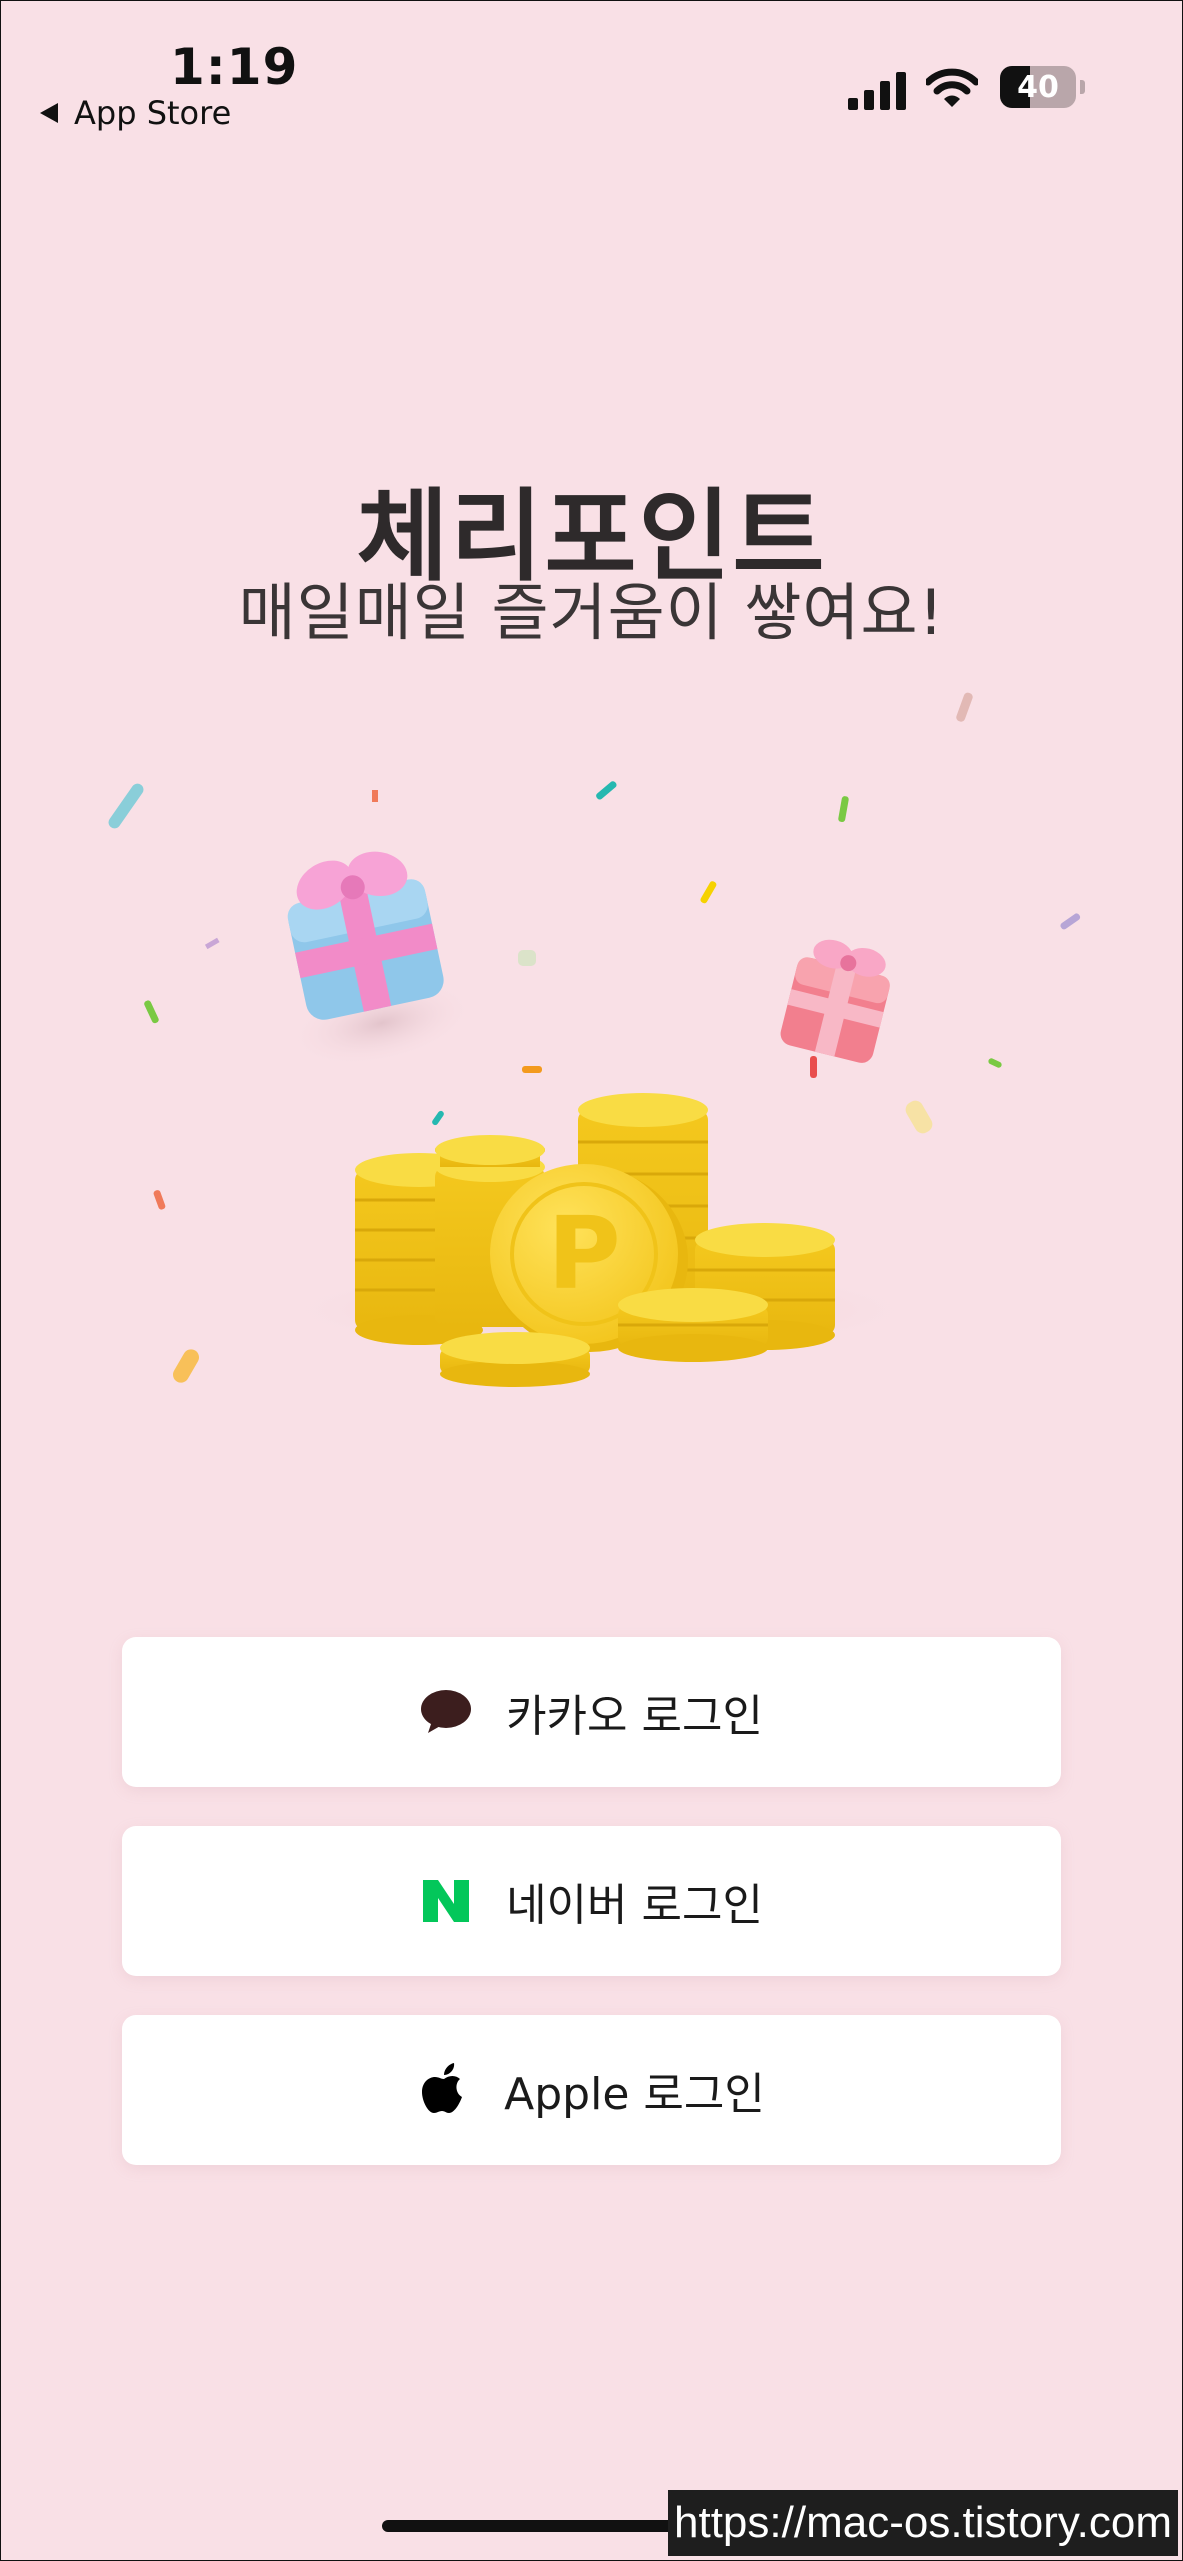  What do you see at coordinates (634, 2094) in the screenshot?
I see `apple-login-label: Apple 로그인` at bounding box center [634, 2094].